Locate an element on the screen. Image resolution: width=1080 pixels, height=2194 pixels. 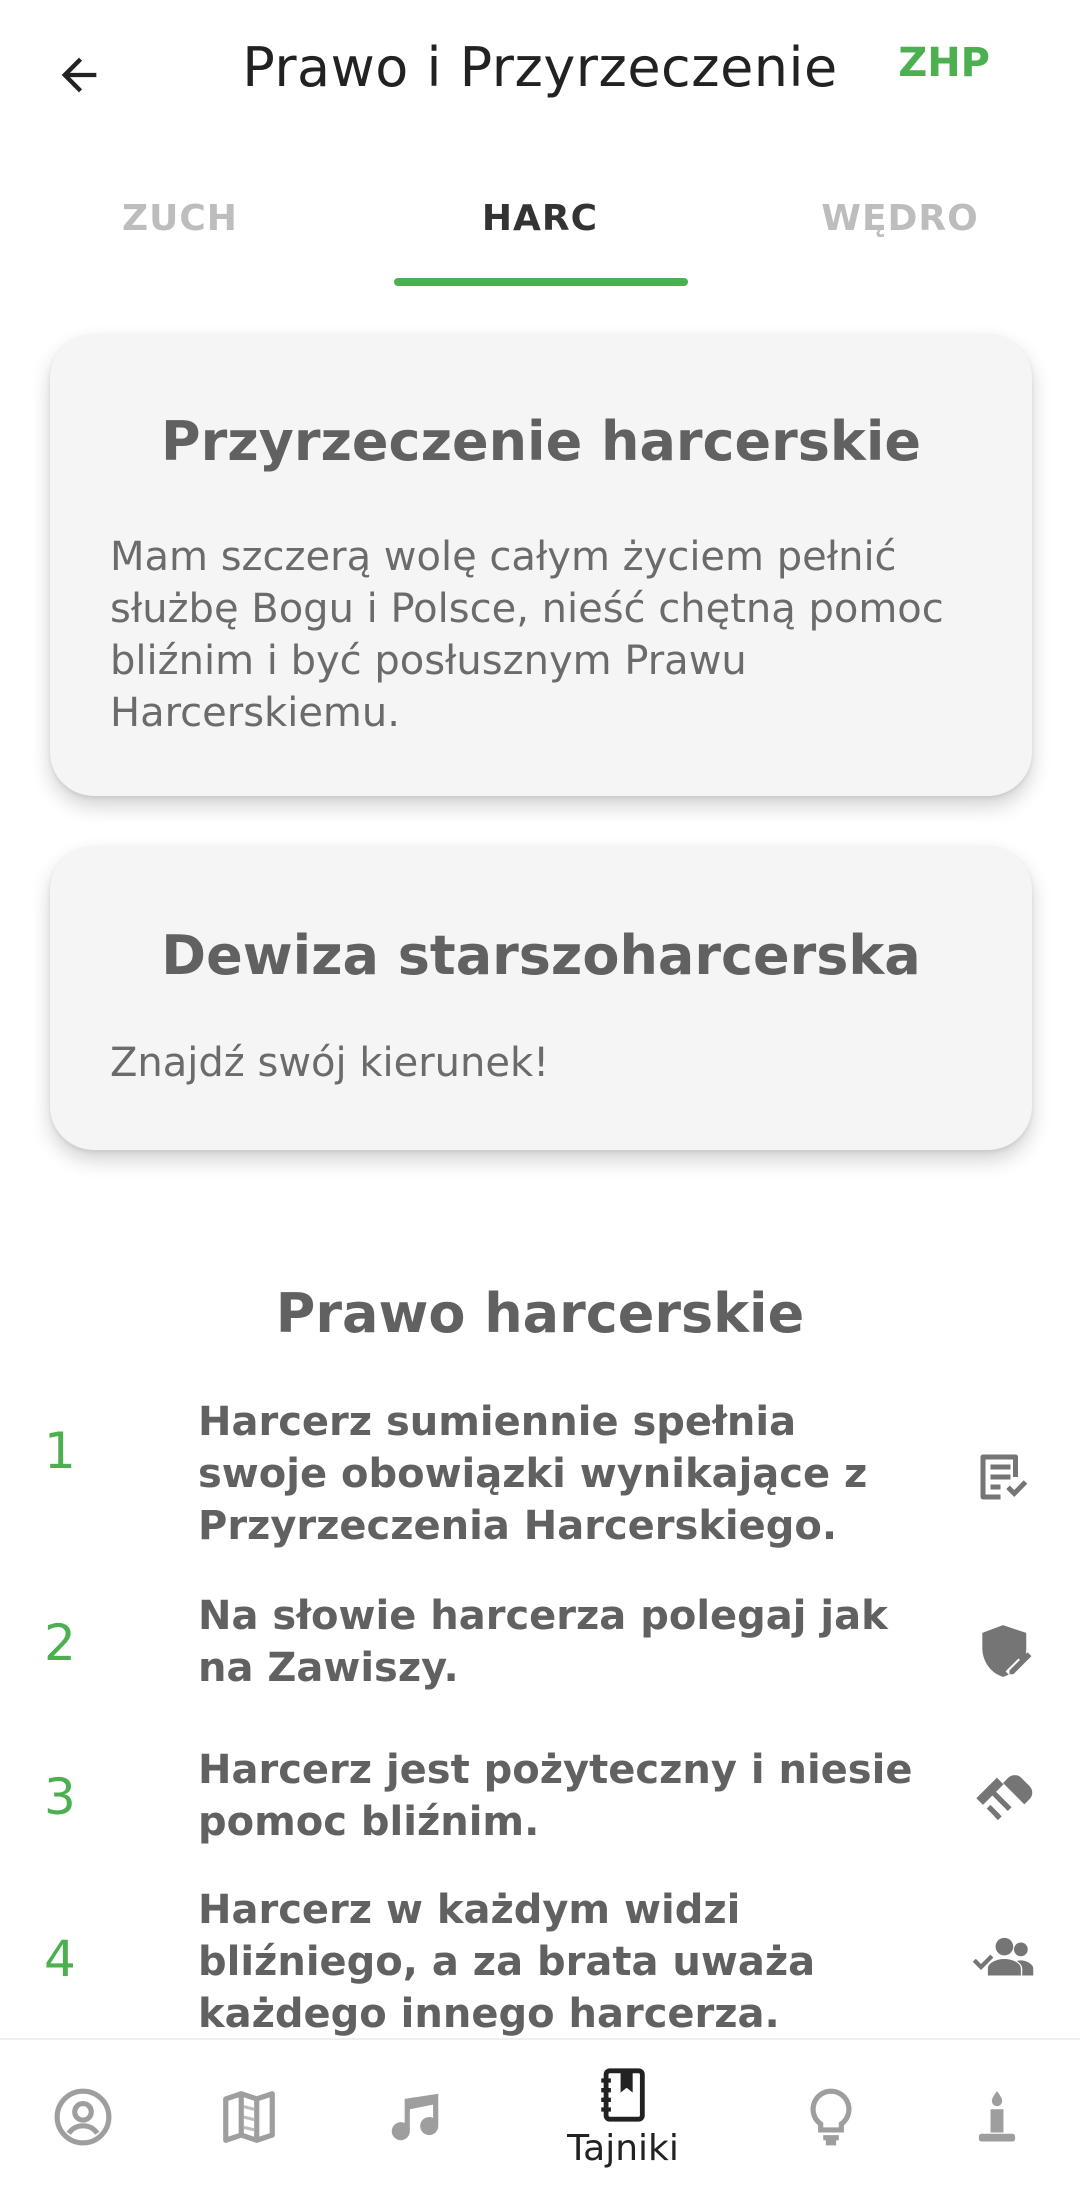
profile-icon is located at coordinates (83, 2117).